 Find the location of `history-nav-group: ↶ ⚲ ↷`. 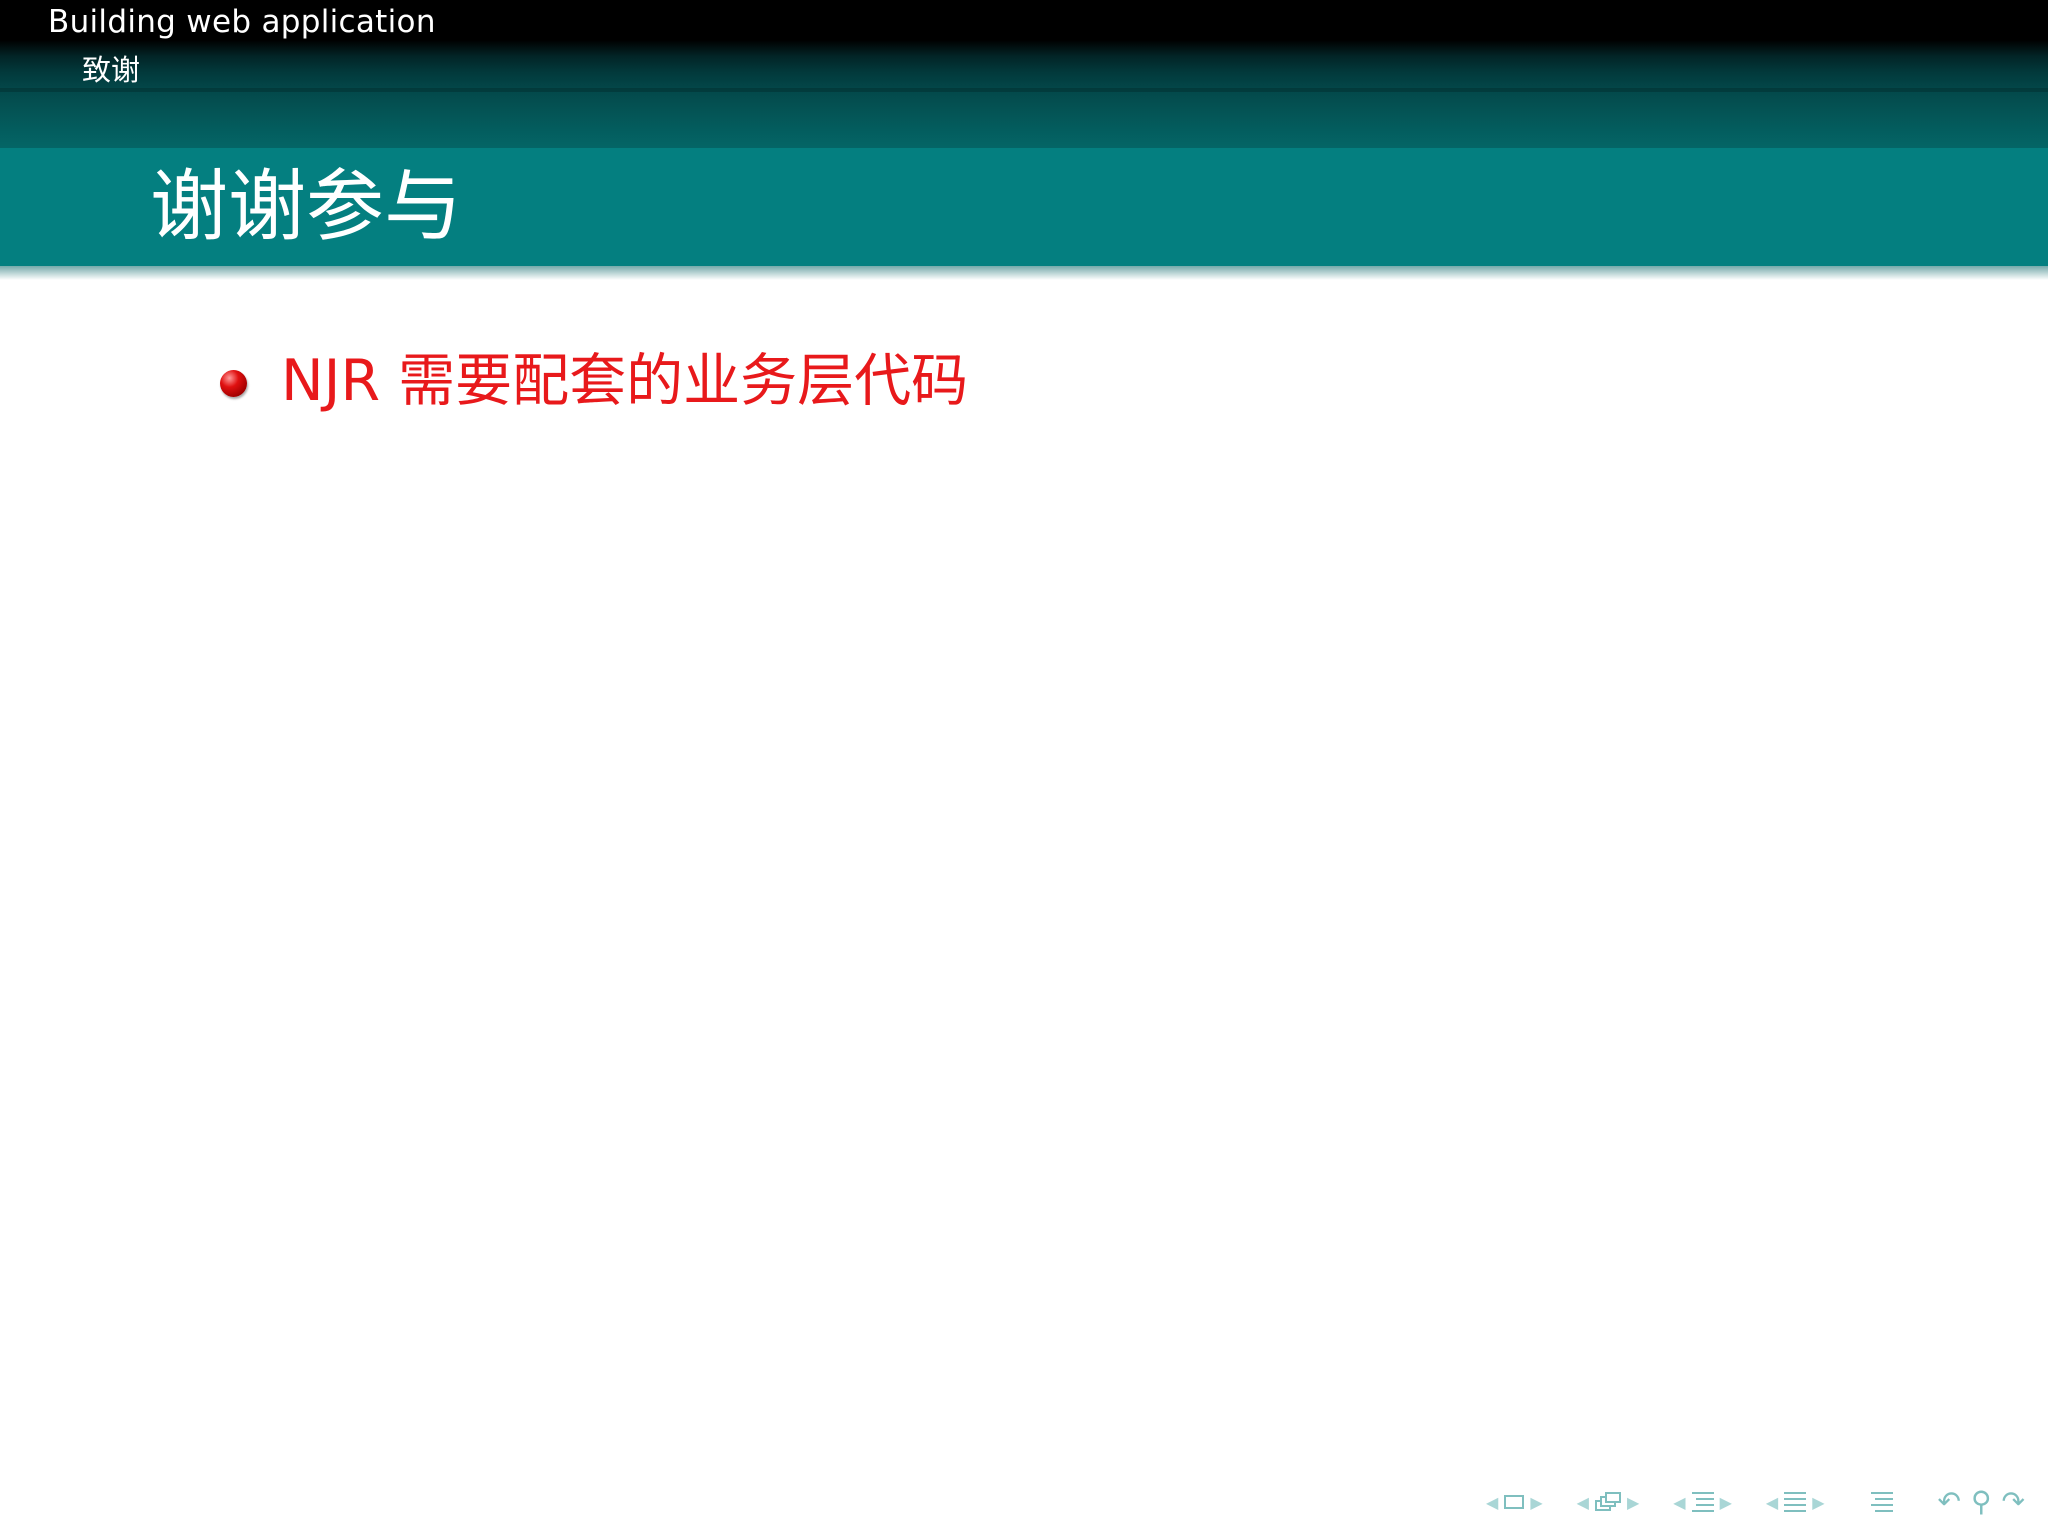

history-nav-group: ↶ ⚲ ↷ is located at coordinates (1981, 1502).